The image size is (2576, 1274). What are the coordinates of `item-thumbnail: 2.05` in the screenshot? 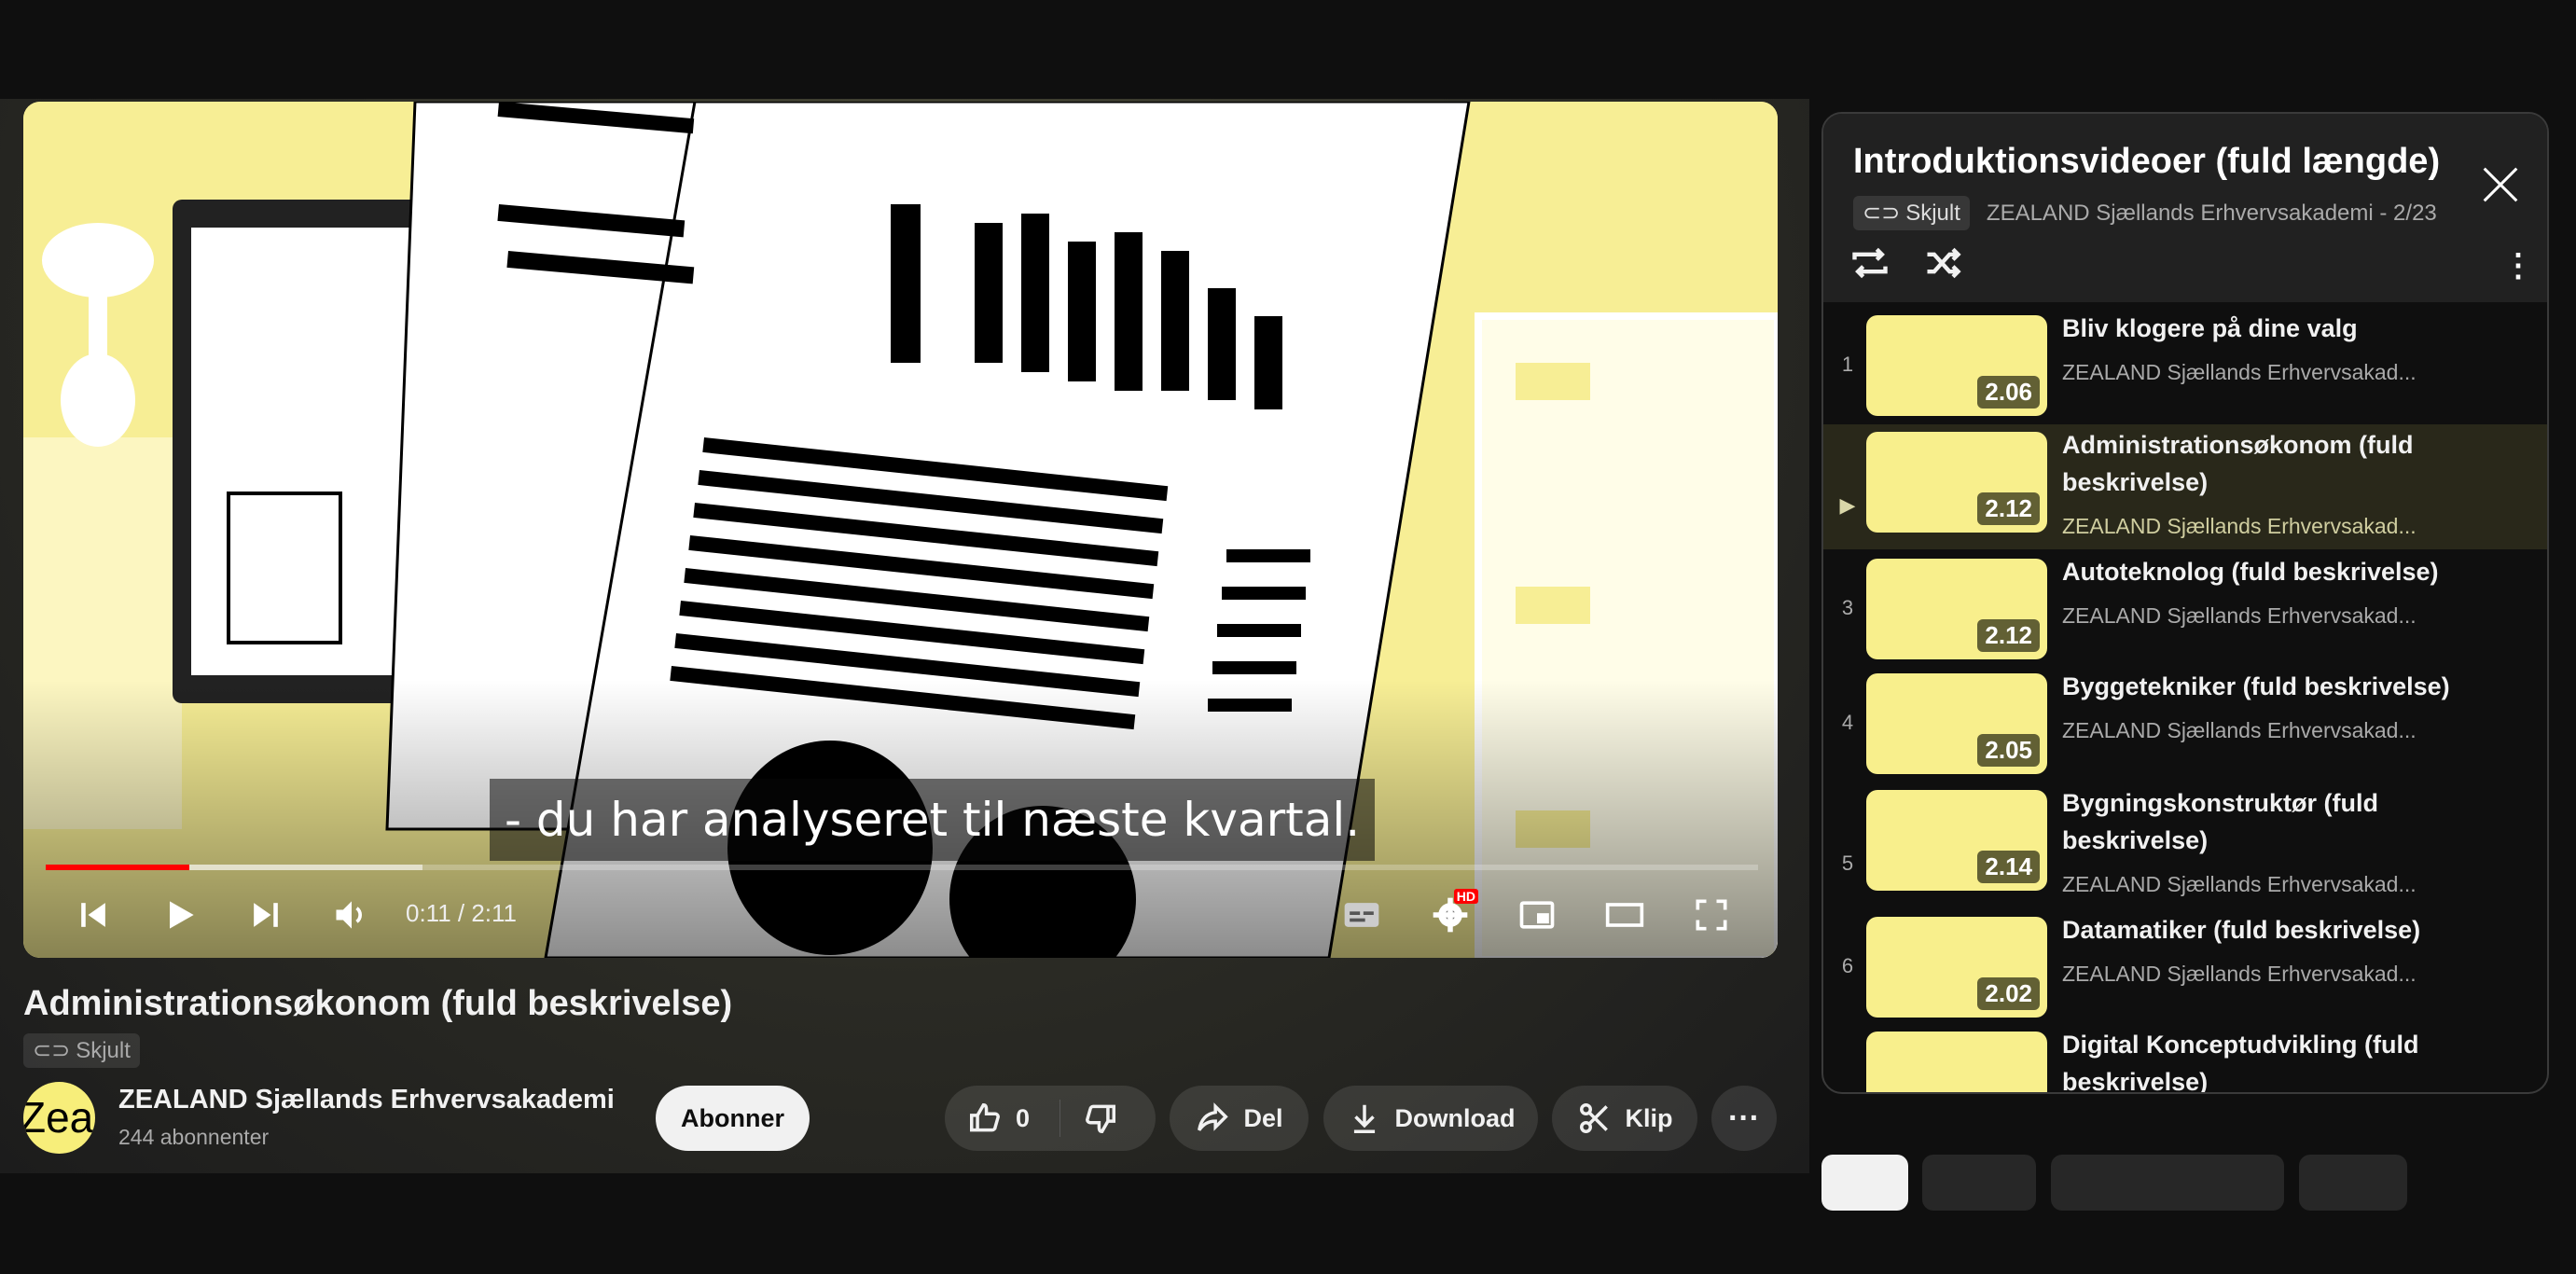 It's located at (1956, 723).